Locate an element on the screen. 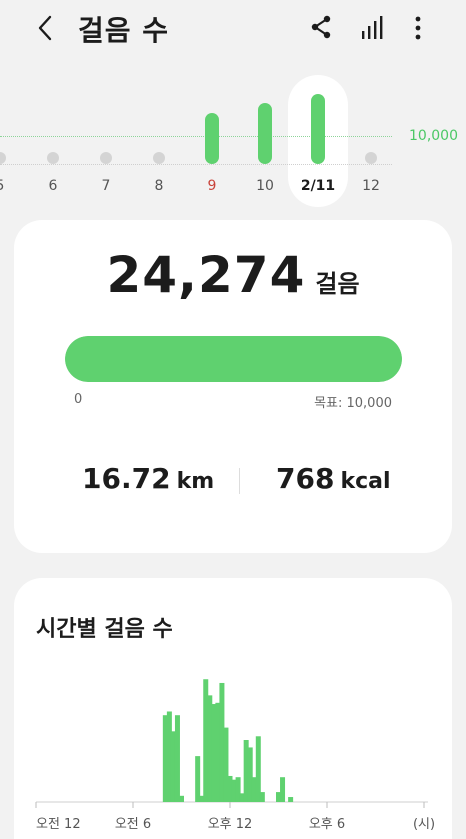 This screenshot has width=466, height=839. day-8: 8 is located at coordinates (159, 140).